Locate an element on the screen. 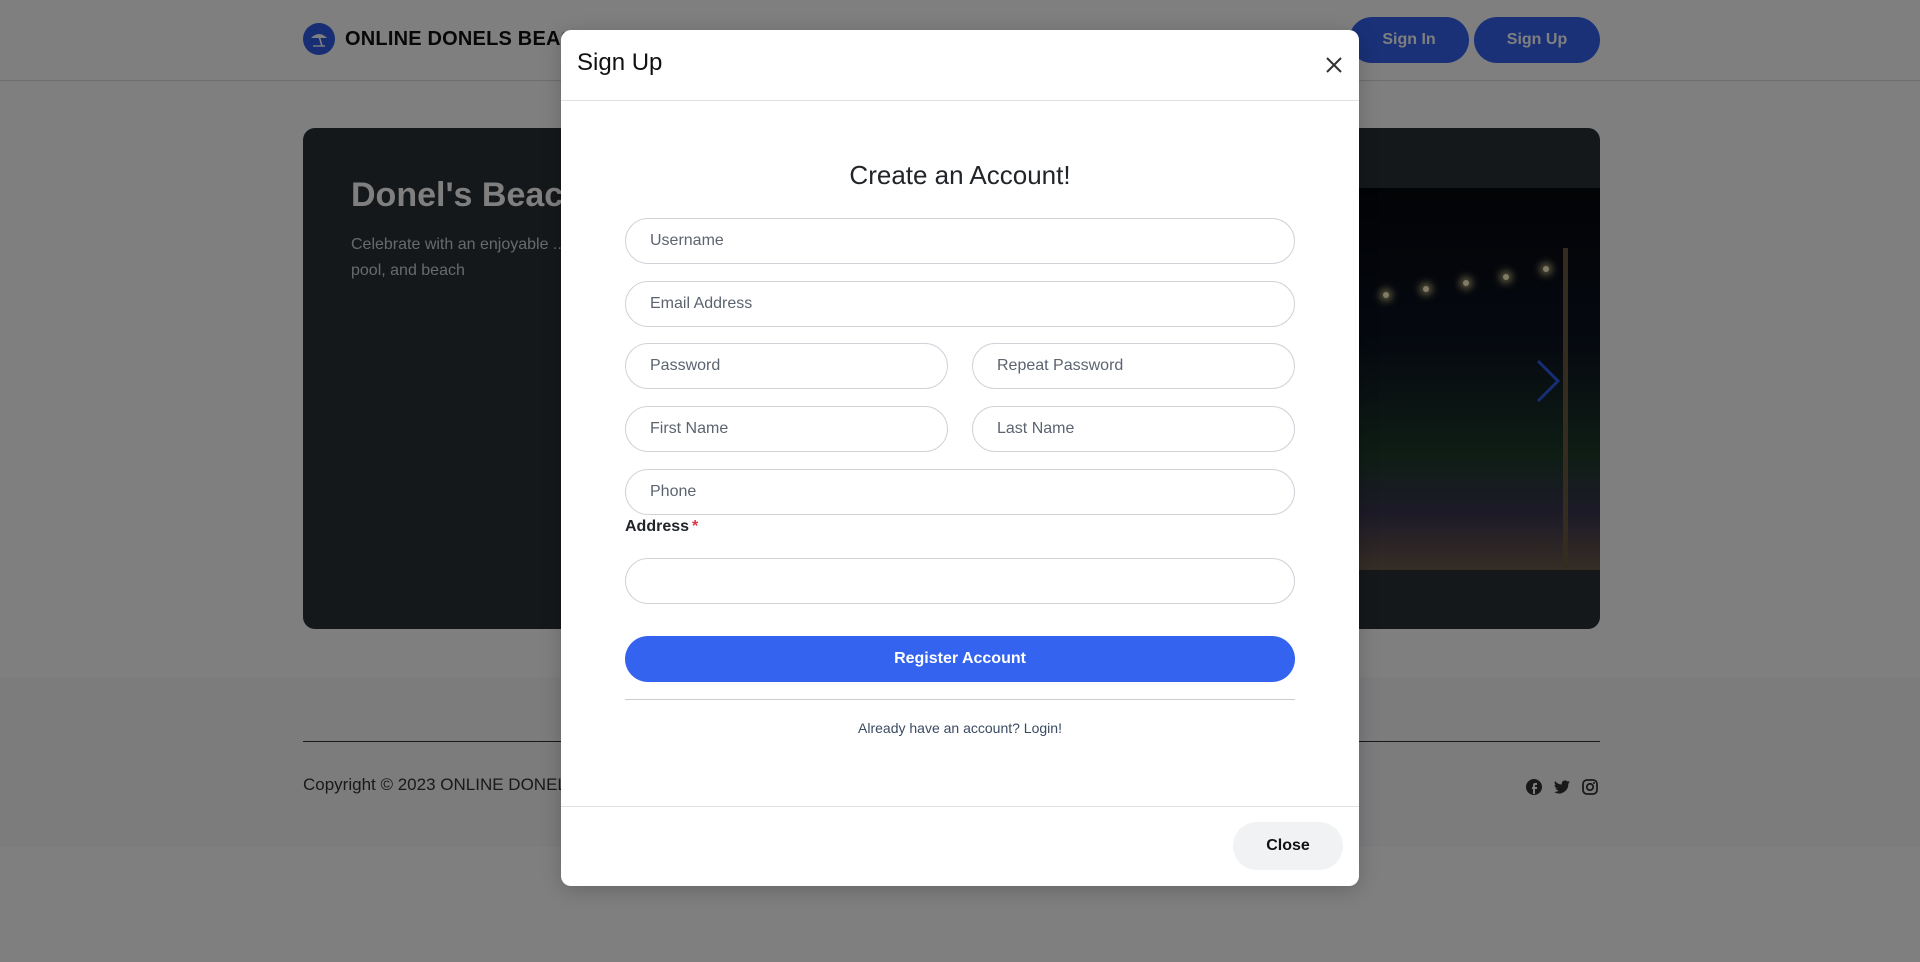  repeat-password-input is located at coordinates (1133, 366).